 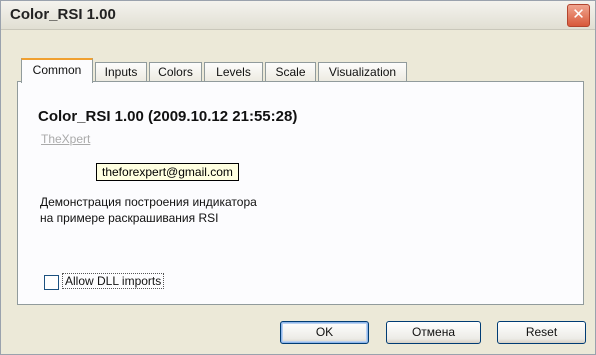 I want to click on description-line: на примере раскрашивания RSI, so click(x=129, y=218).